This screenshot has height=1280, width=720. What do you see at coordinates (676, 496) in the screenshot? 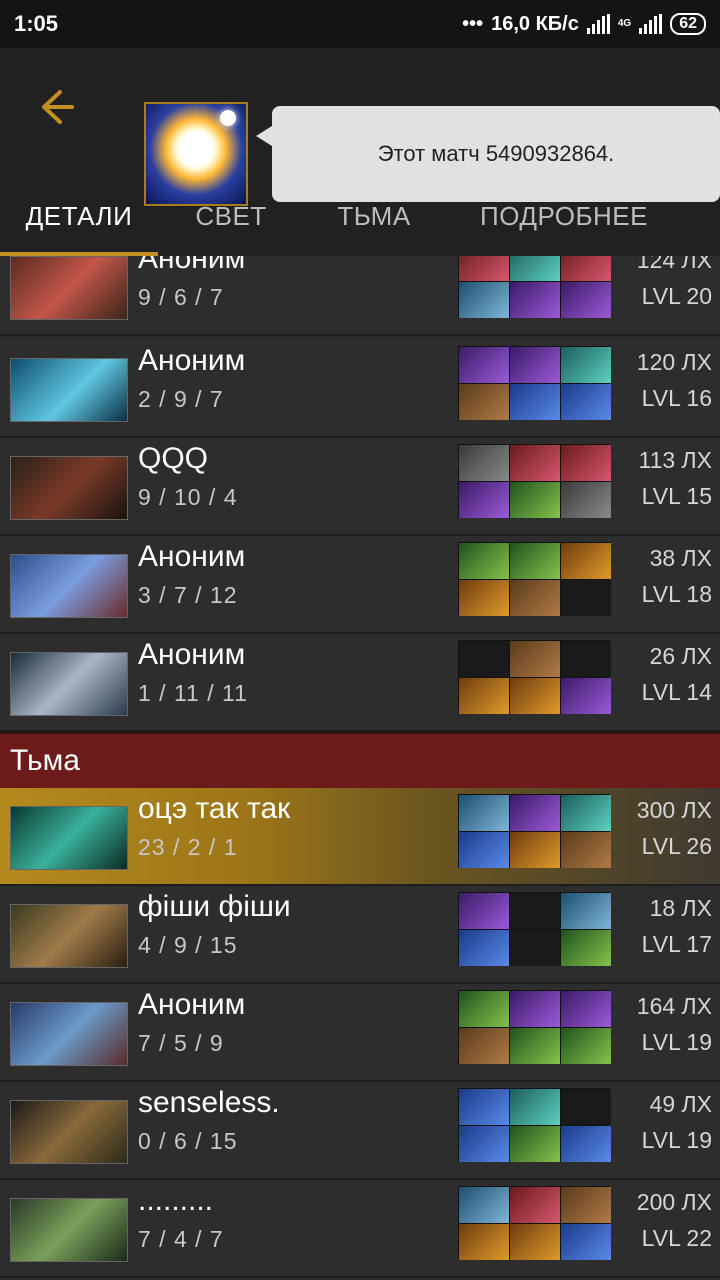
I see `player-level: LVL 15` at bounding box center [676, 496].